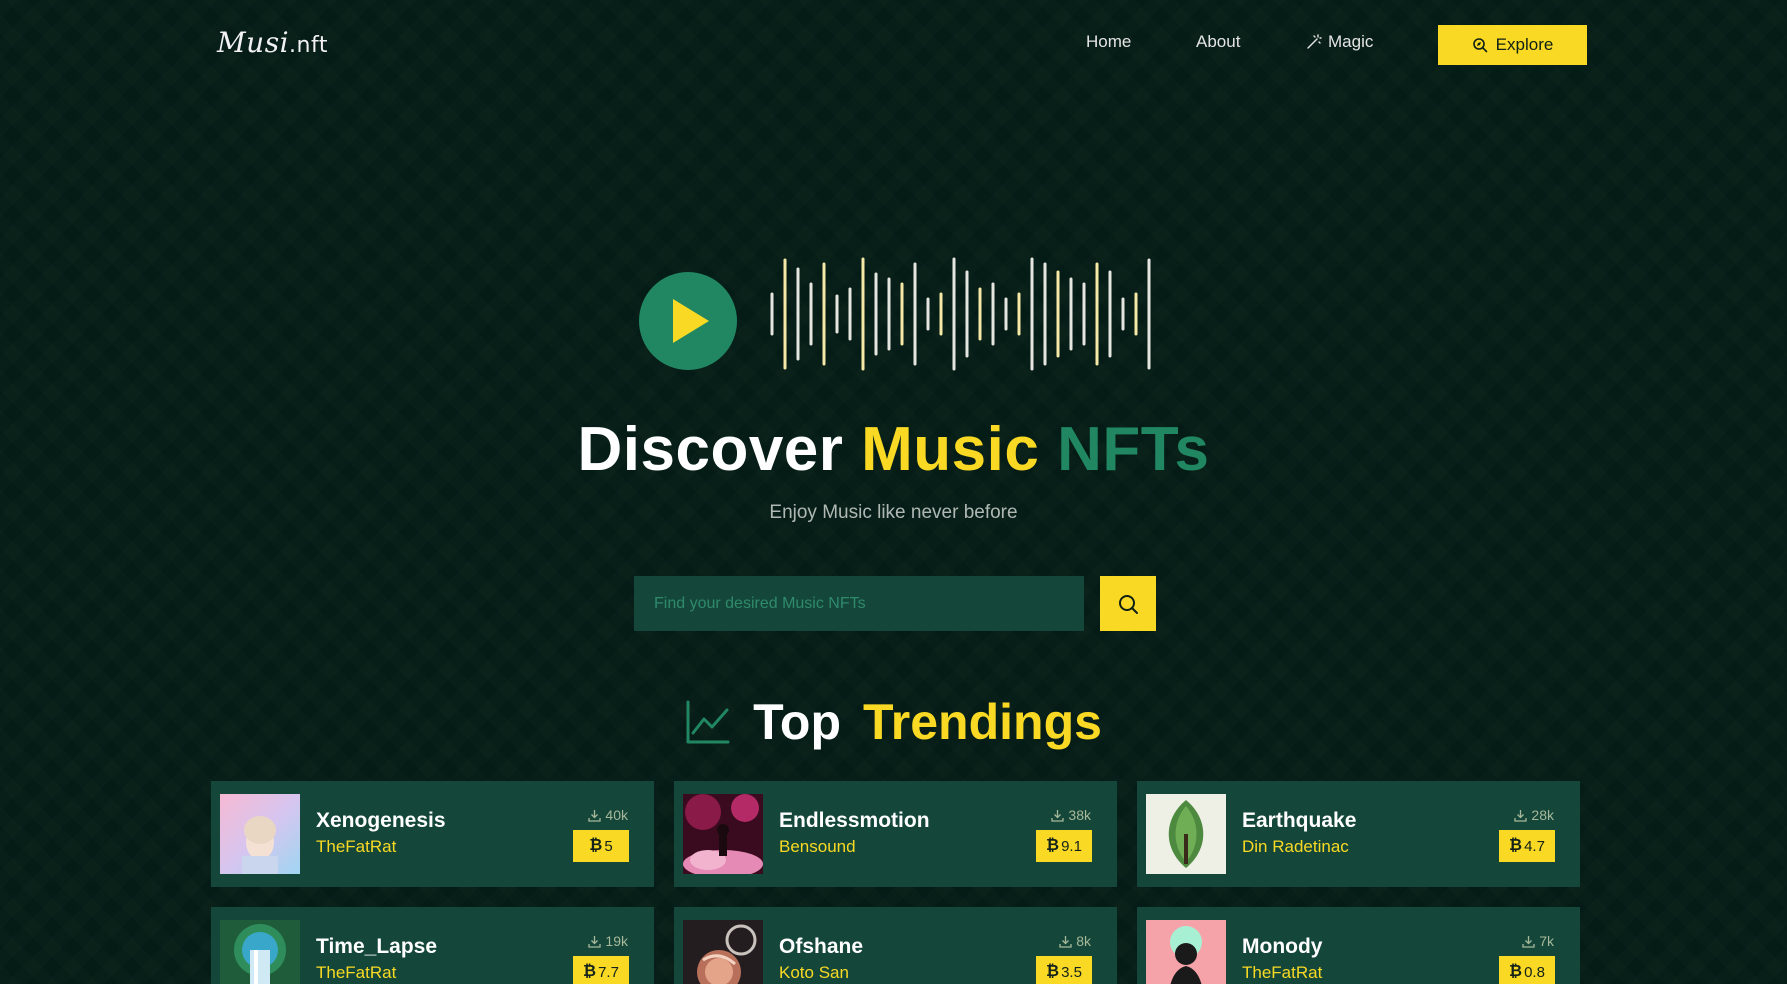  What do you see at coordinates (616, 815) in the screenshot?
I see `play-count-value: 40k` at bounding box center [616, 815].